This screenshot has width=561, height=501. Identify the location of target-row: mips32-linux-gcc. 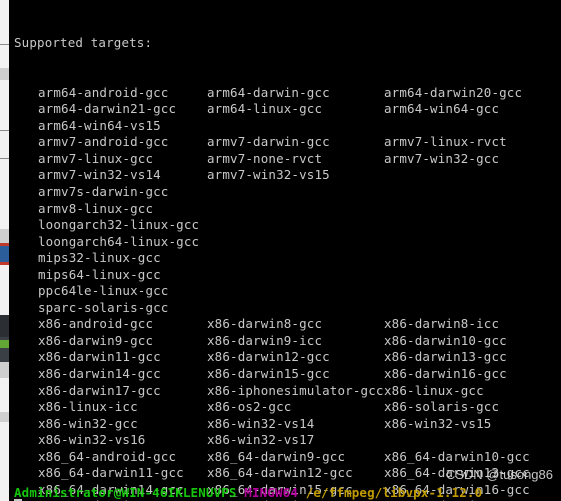
(287, 258).